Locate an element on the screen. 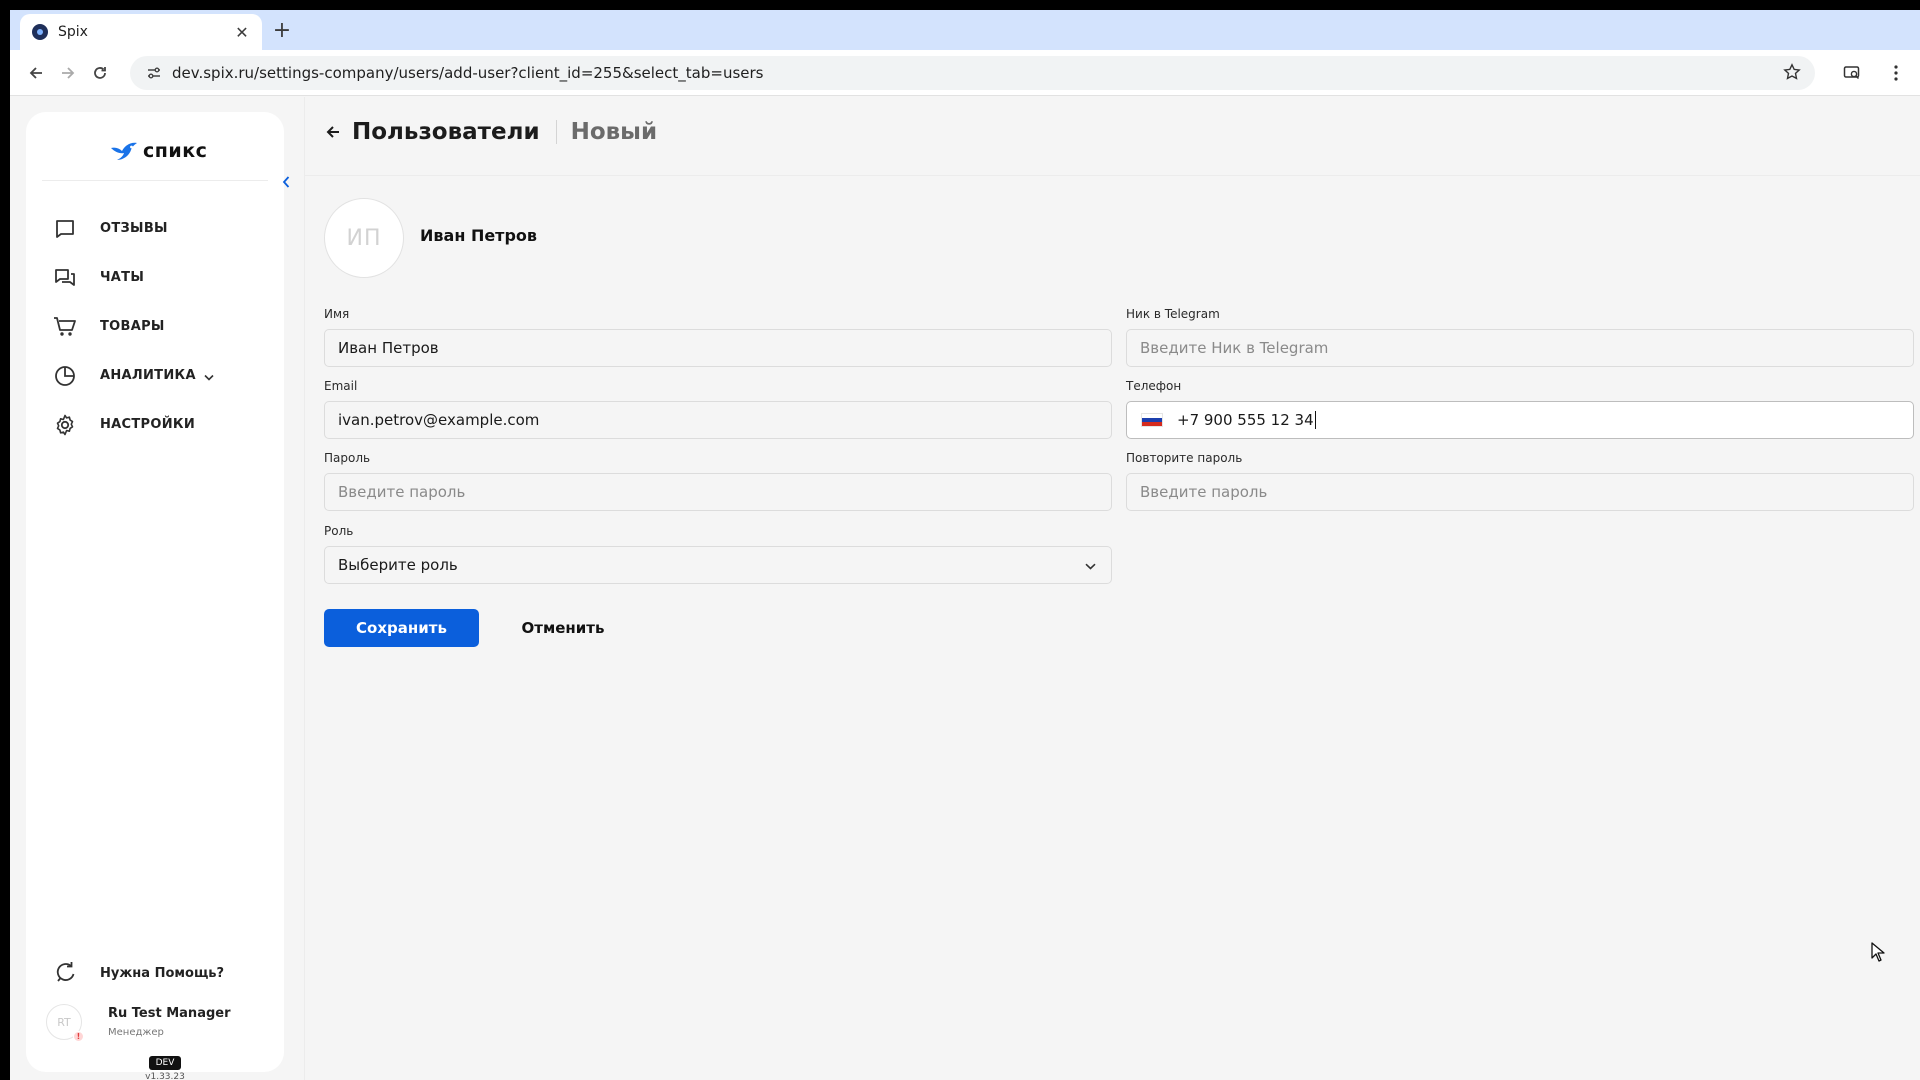  support-icon is located at coordinates (65, 973).